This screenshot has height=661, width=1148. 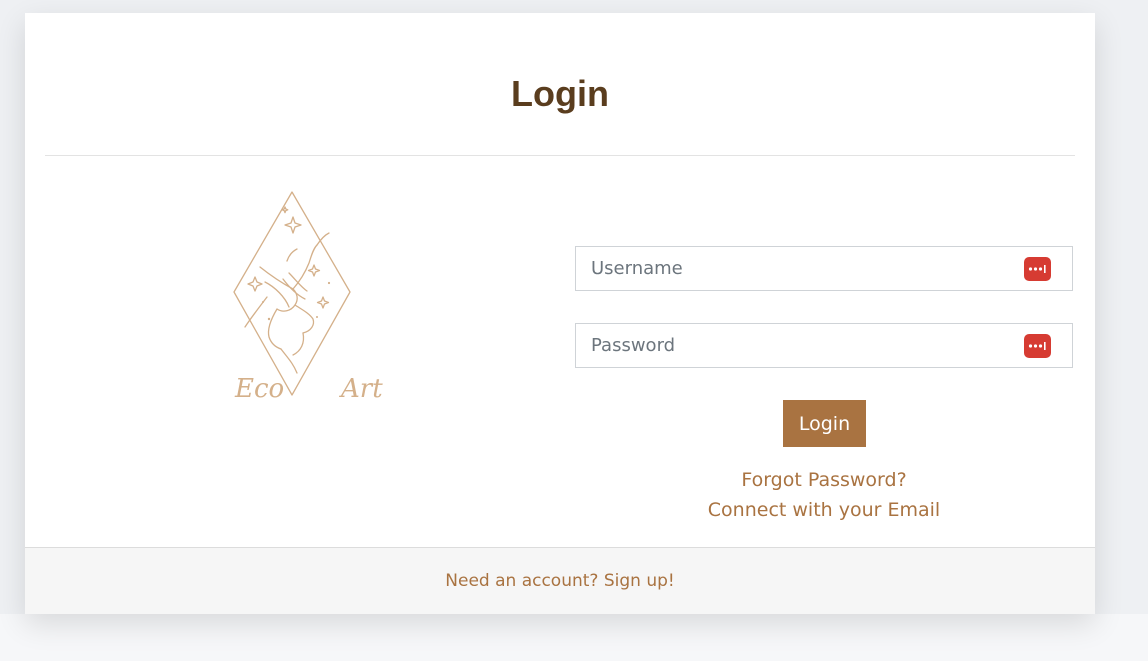 I want to click on username-input, so click(x=793, y=268).